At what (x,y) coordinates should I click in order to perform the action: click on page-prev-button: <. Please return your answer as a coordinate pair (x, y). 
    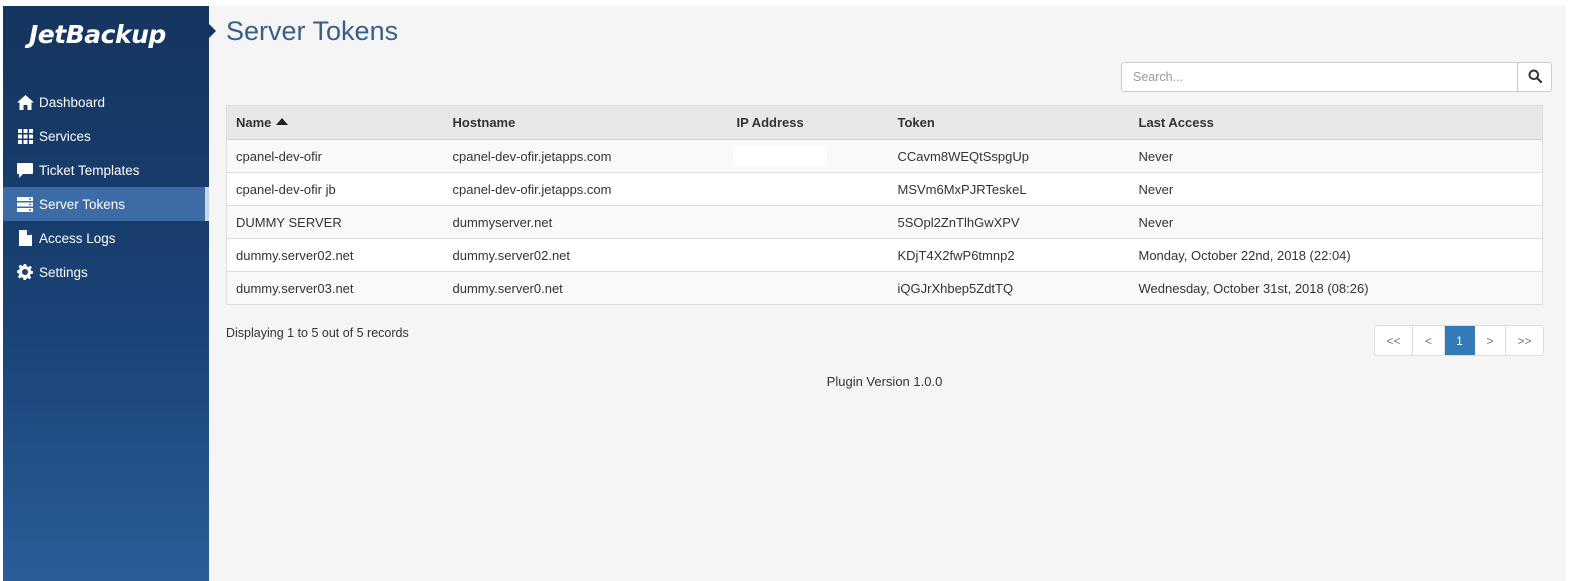
    Looking at the image, I should click on (1429, 340).